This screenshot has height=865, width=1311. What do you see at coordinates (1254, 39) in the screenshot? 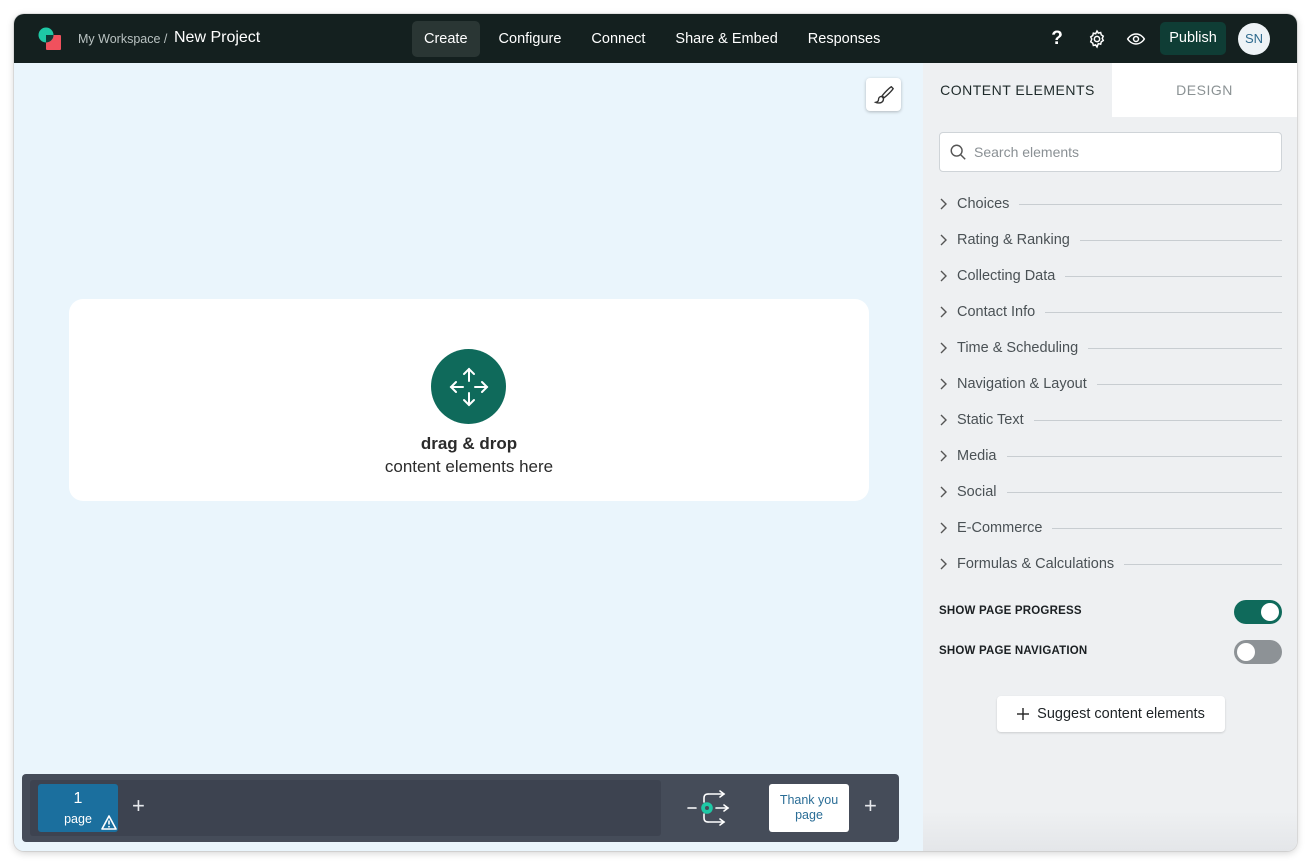
I see `avatar: SN` at bounding box center [1254, 39].